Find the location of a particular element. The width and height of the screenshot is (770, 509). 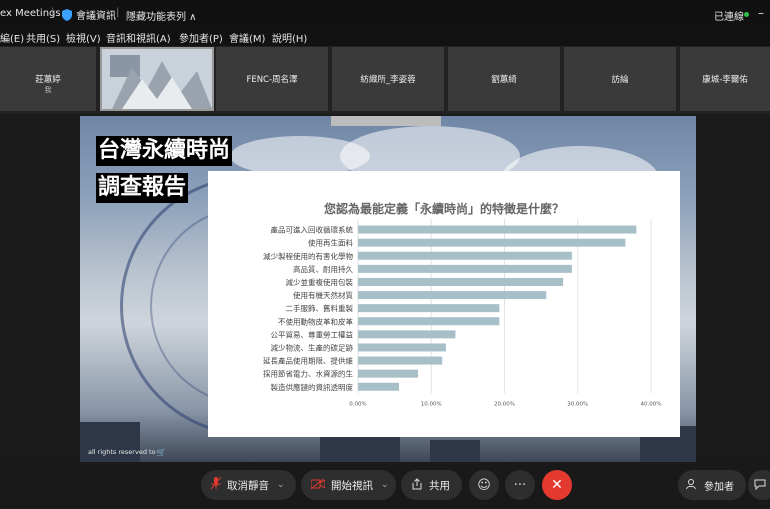

share-label: 共用 is located at coordinates (439, 485).